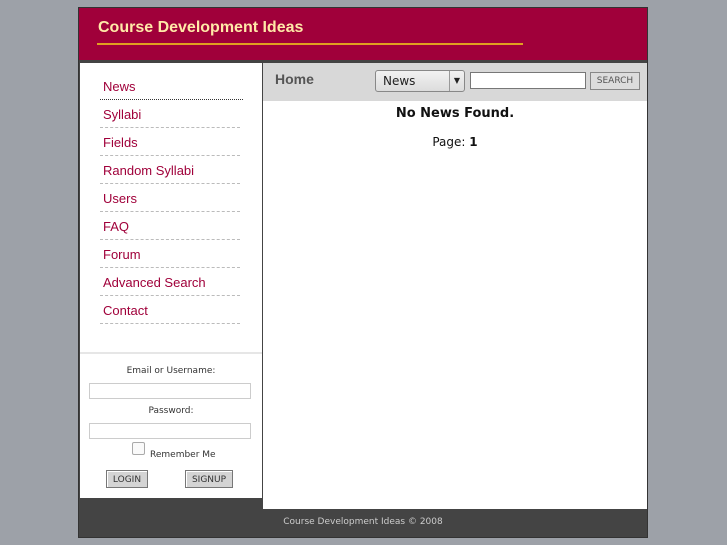 The image size is (727, 545). Describe the element at coordinates (528, 80) in the screenshot. I see `search-input` at that location.